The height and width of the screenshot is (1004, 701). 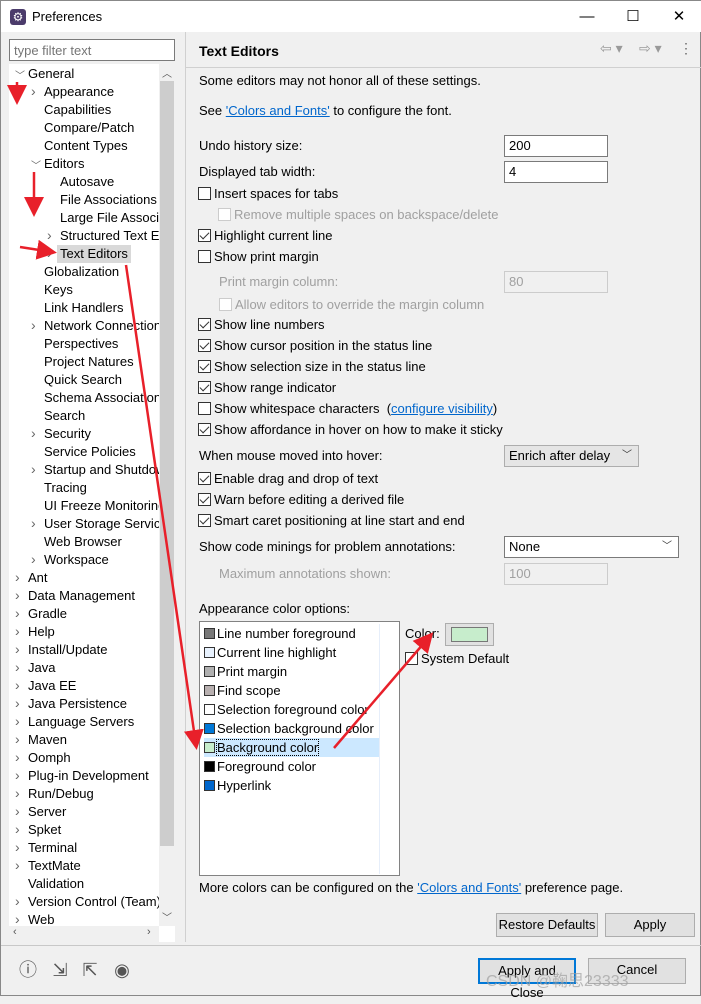 I want to click on color-picker-button, so click(x=469, y=634).